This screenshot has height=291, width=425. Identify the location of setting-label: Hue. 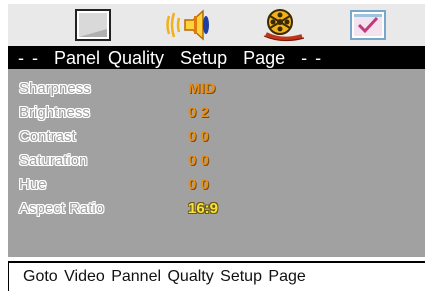
(33, 184).